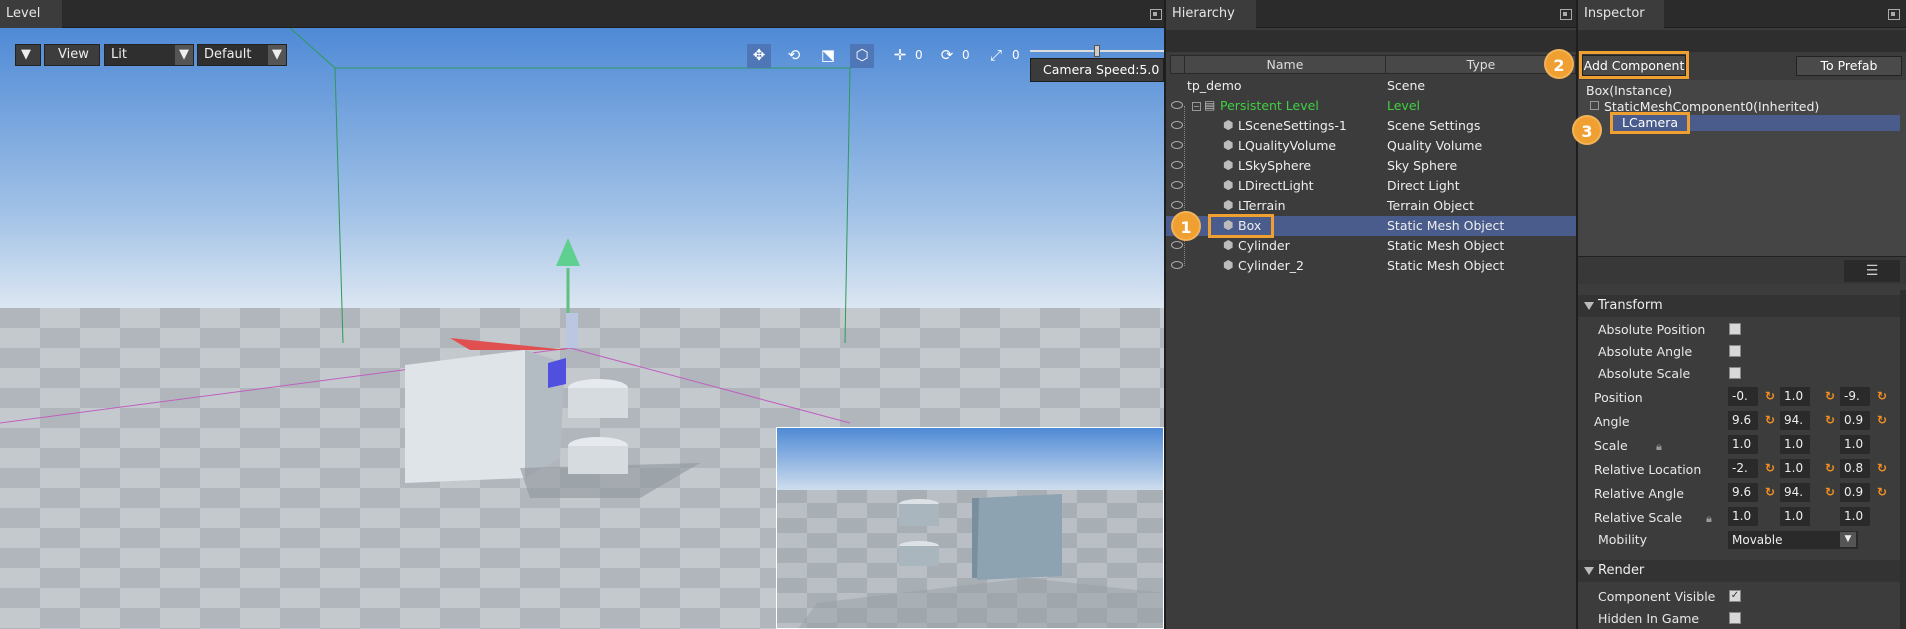  What do you see at coordinates (1743, 492) in the screenshot?
I see `relative-angle-x-input: 9.6` at bounding box center [1743, 492].